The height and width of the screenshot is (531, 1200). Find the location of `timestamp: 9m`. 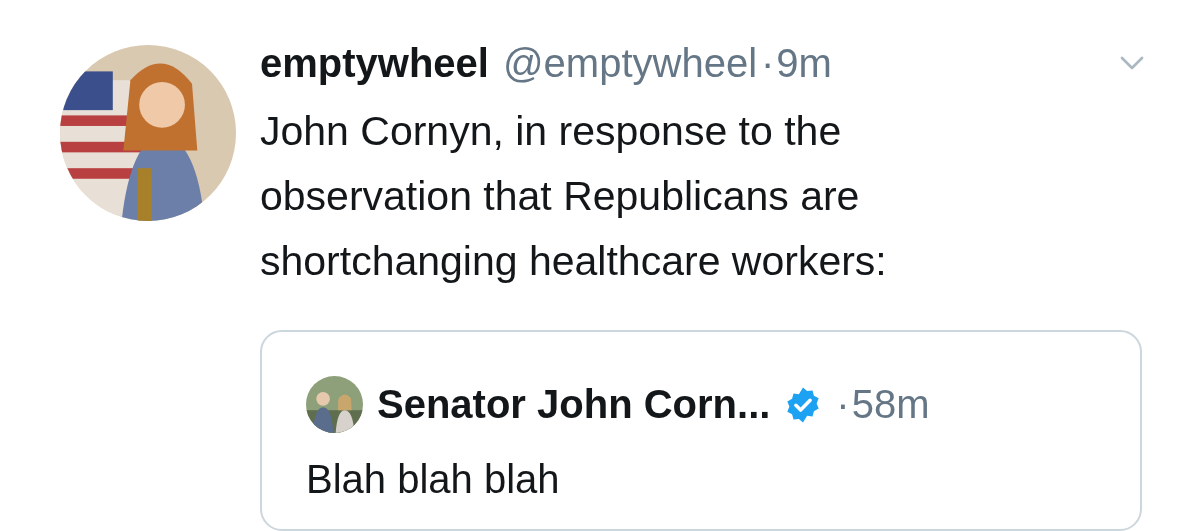

timestamp: 9m is located at coordinates (804, 63).